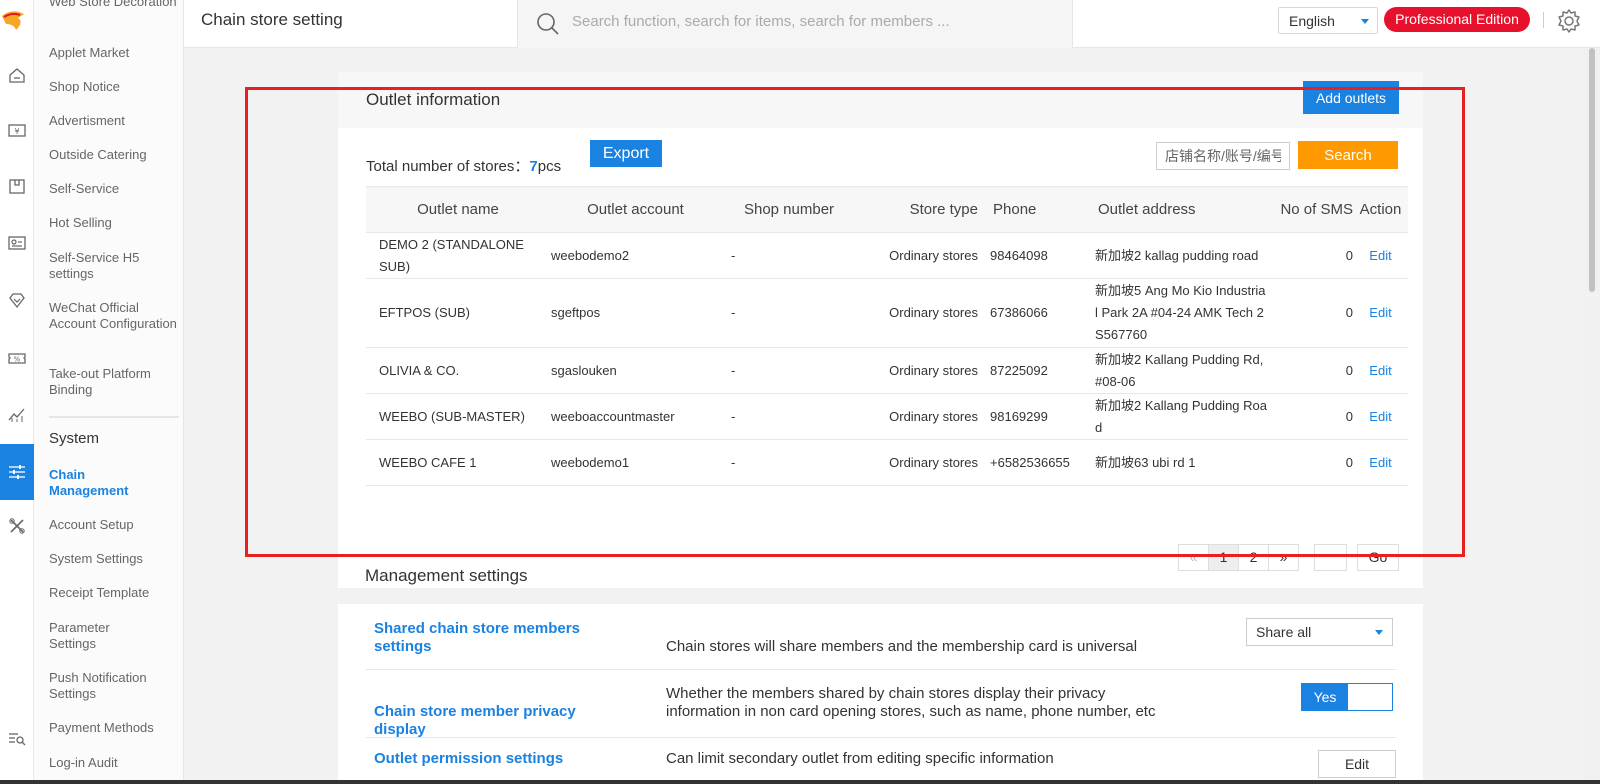 The image size is (1600, 784). Describe the element at coordinates (17, 414) in the screenshot. I see `chart-icon` at that location.